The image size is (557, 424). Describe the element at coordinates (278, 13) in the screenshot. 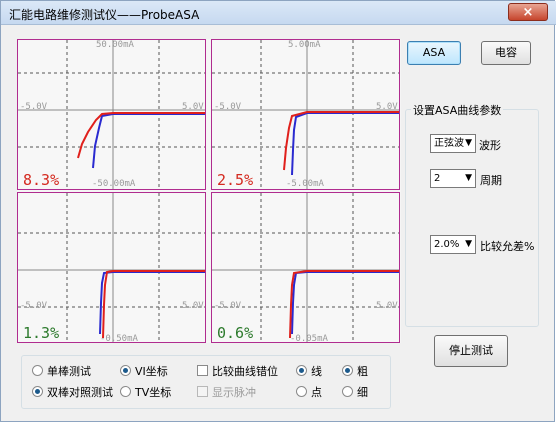

I see `title-bar: 汇能电路维修测试仪——ProbeASA ×` at that location.